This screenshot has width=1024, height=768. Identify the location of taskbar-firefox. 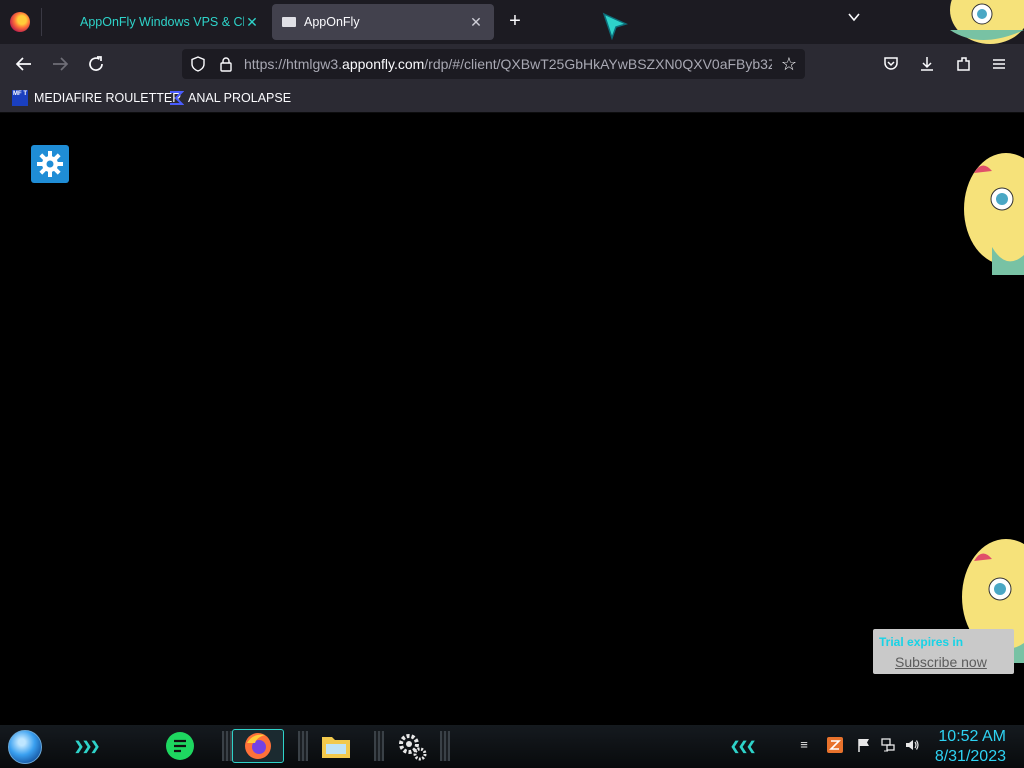
(258, 746).